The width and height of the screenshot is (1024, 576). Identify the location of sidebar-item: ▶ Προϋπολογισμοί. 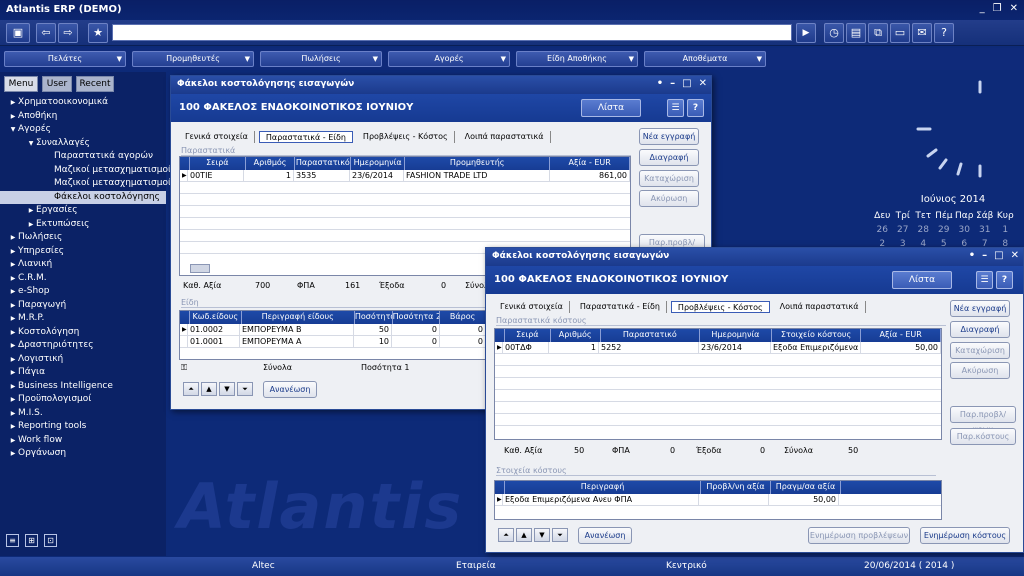
(83, 400).